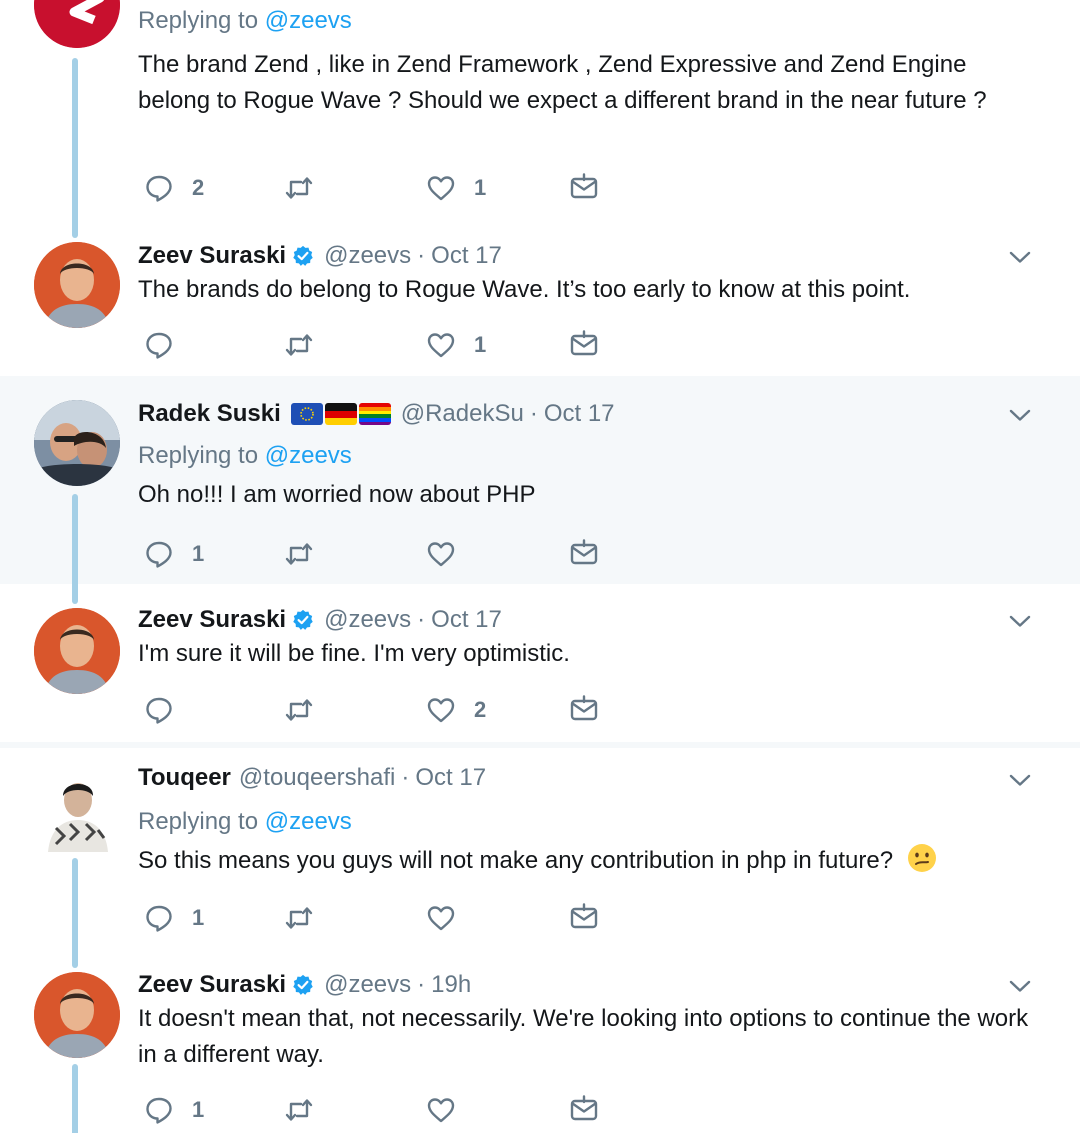 This screenshot has width=1080, height=1133. I want to click on like-button: 2, so click(456, 710).